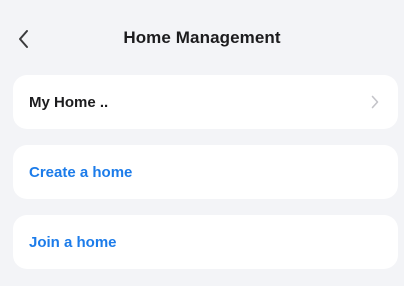 This screenshot has width=404, height=286. Describe the element at coordinates (69, 102) in the screenshot. I see `home-item-label: My Home ..` at that location.